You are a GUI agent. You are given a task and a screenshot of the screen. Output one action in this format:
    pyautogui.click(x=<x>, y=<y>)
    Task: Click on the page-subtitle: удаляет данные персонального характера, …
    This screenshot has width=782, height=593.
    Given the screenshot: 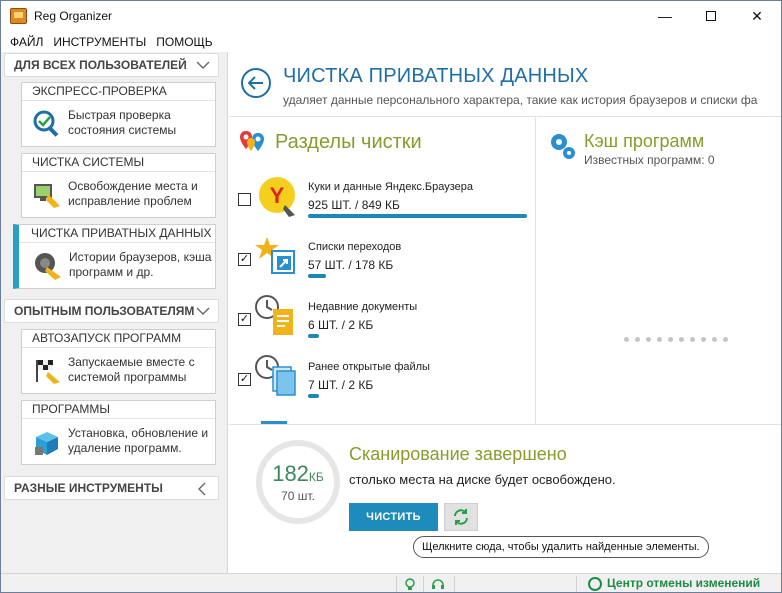 What is the action you would take?
    pyautogui.click(x=520, y=100)
    